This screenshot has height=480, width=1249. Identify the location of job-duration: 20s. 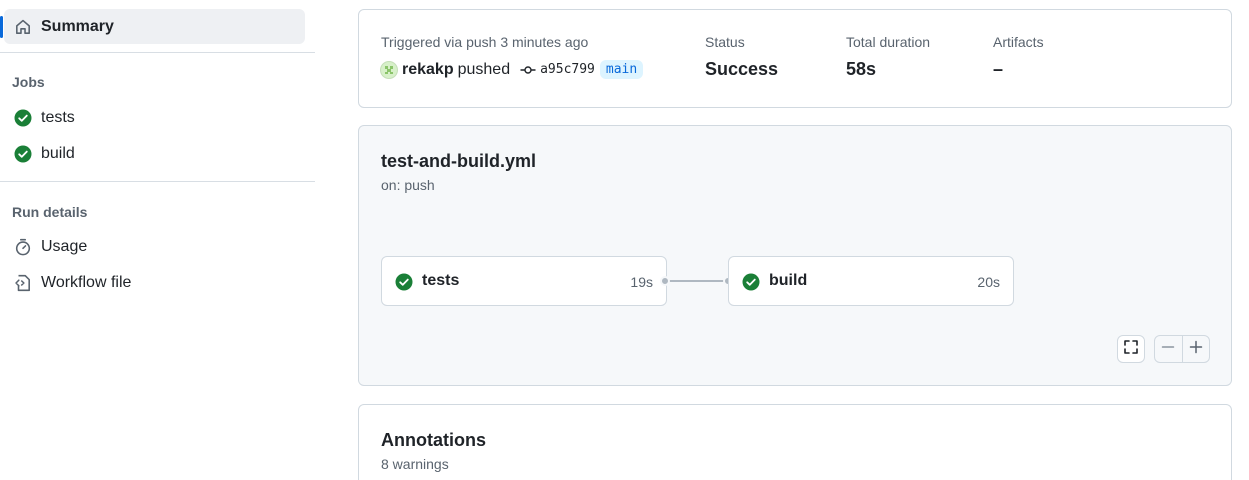
(988, 282).